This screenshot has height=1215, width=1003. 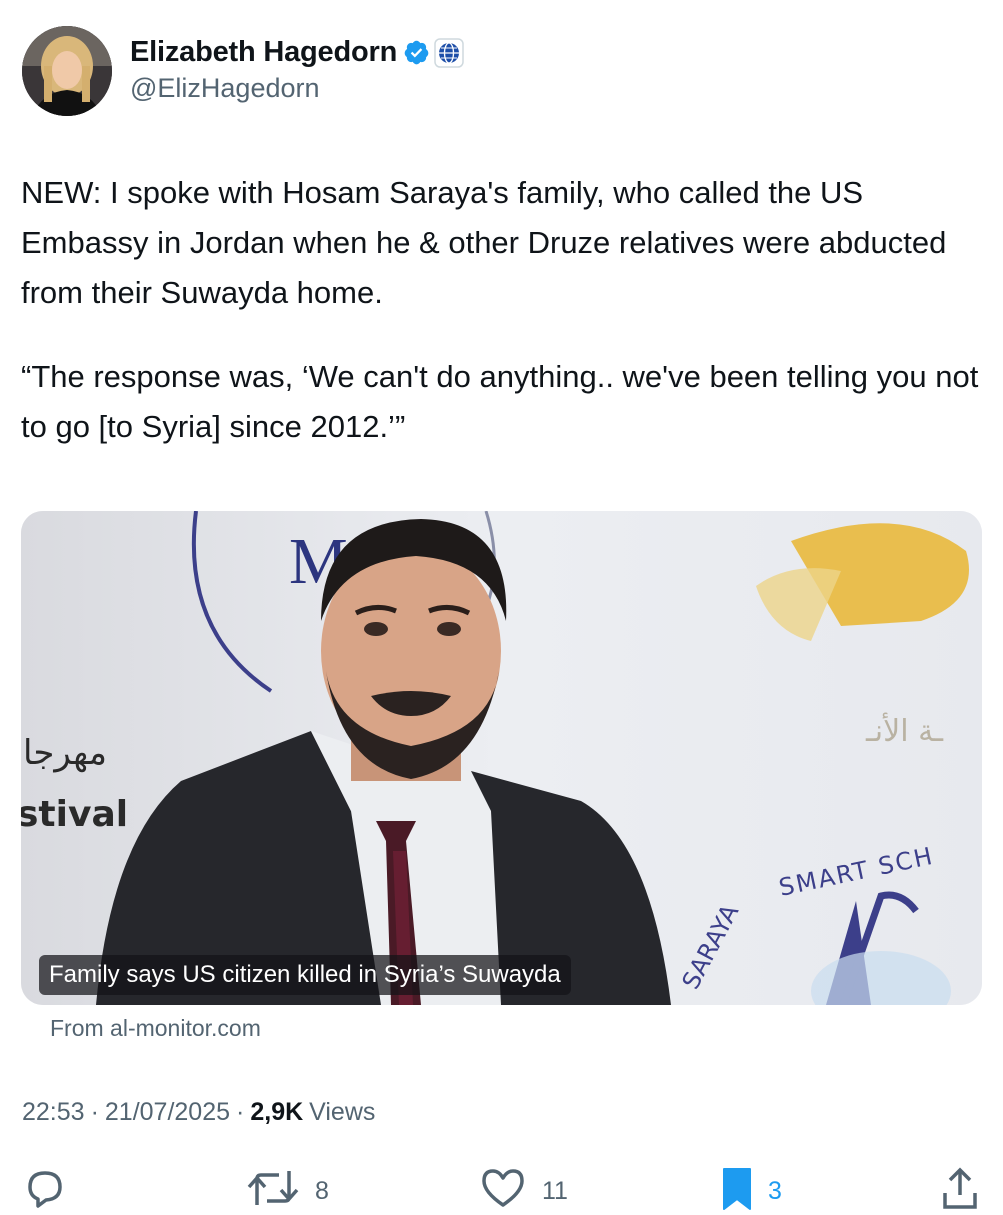 I want to click on views-label: Views, so click(x=342, y=1112).